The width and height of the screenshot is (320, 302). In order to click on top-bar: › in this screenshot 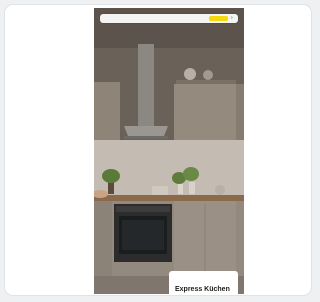, I will do `click(169, 18)`.